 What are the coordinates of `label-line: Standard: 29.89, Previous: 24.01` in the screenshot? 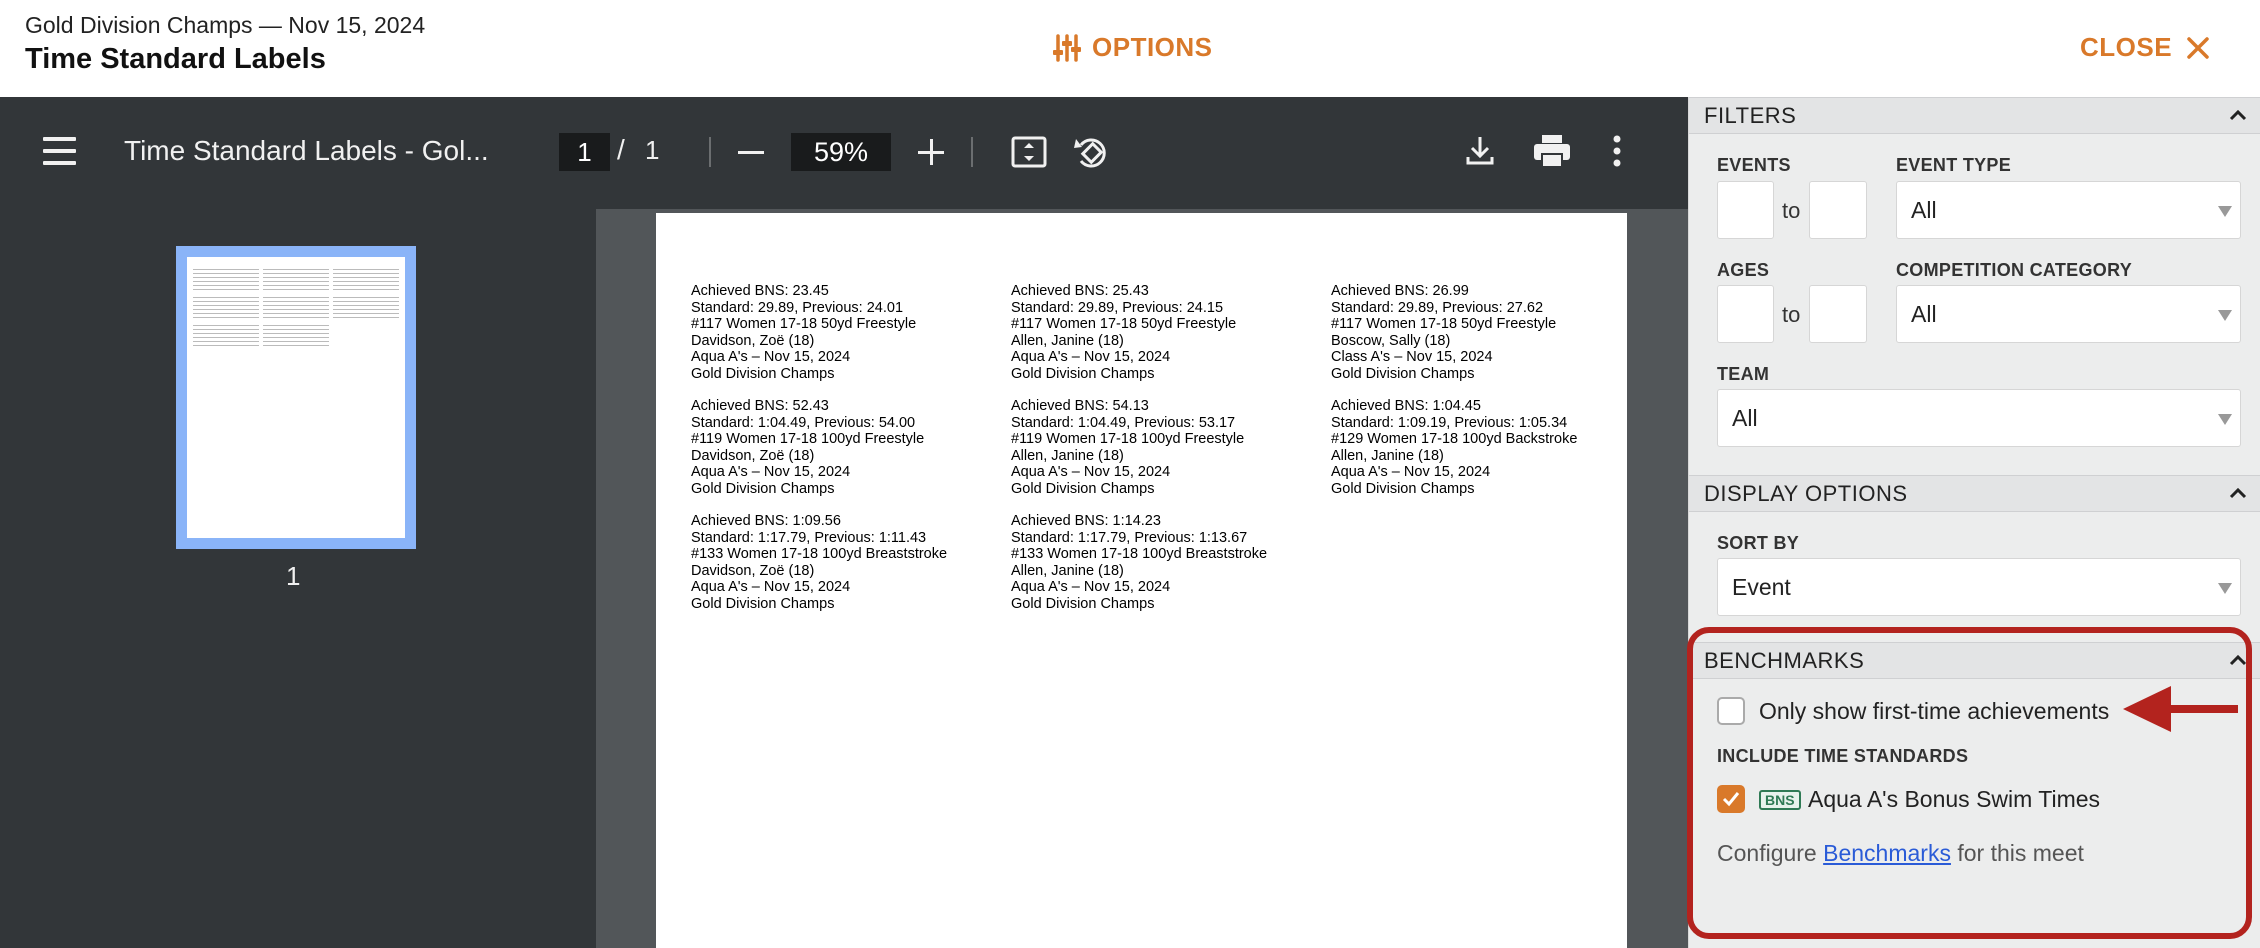 It's located at (797, 307).